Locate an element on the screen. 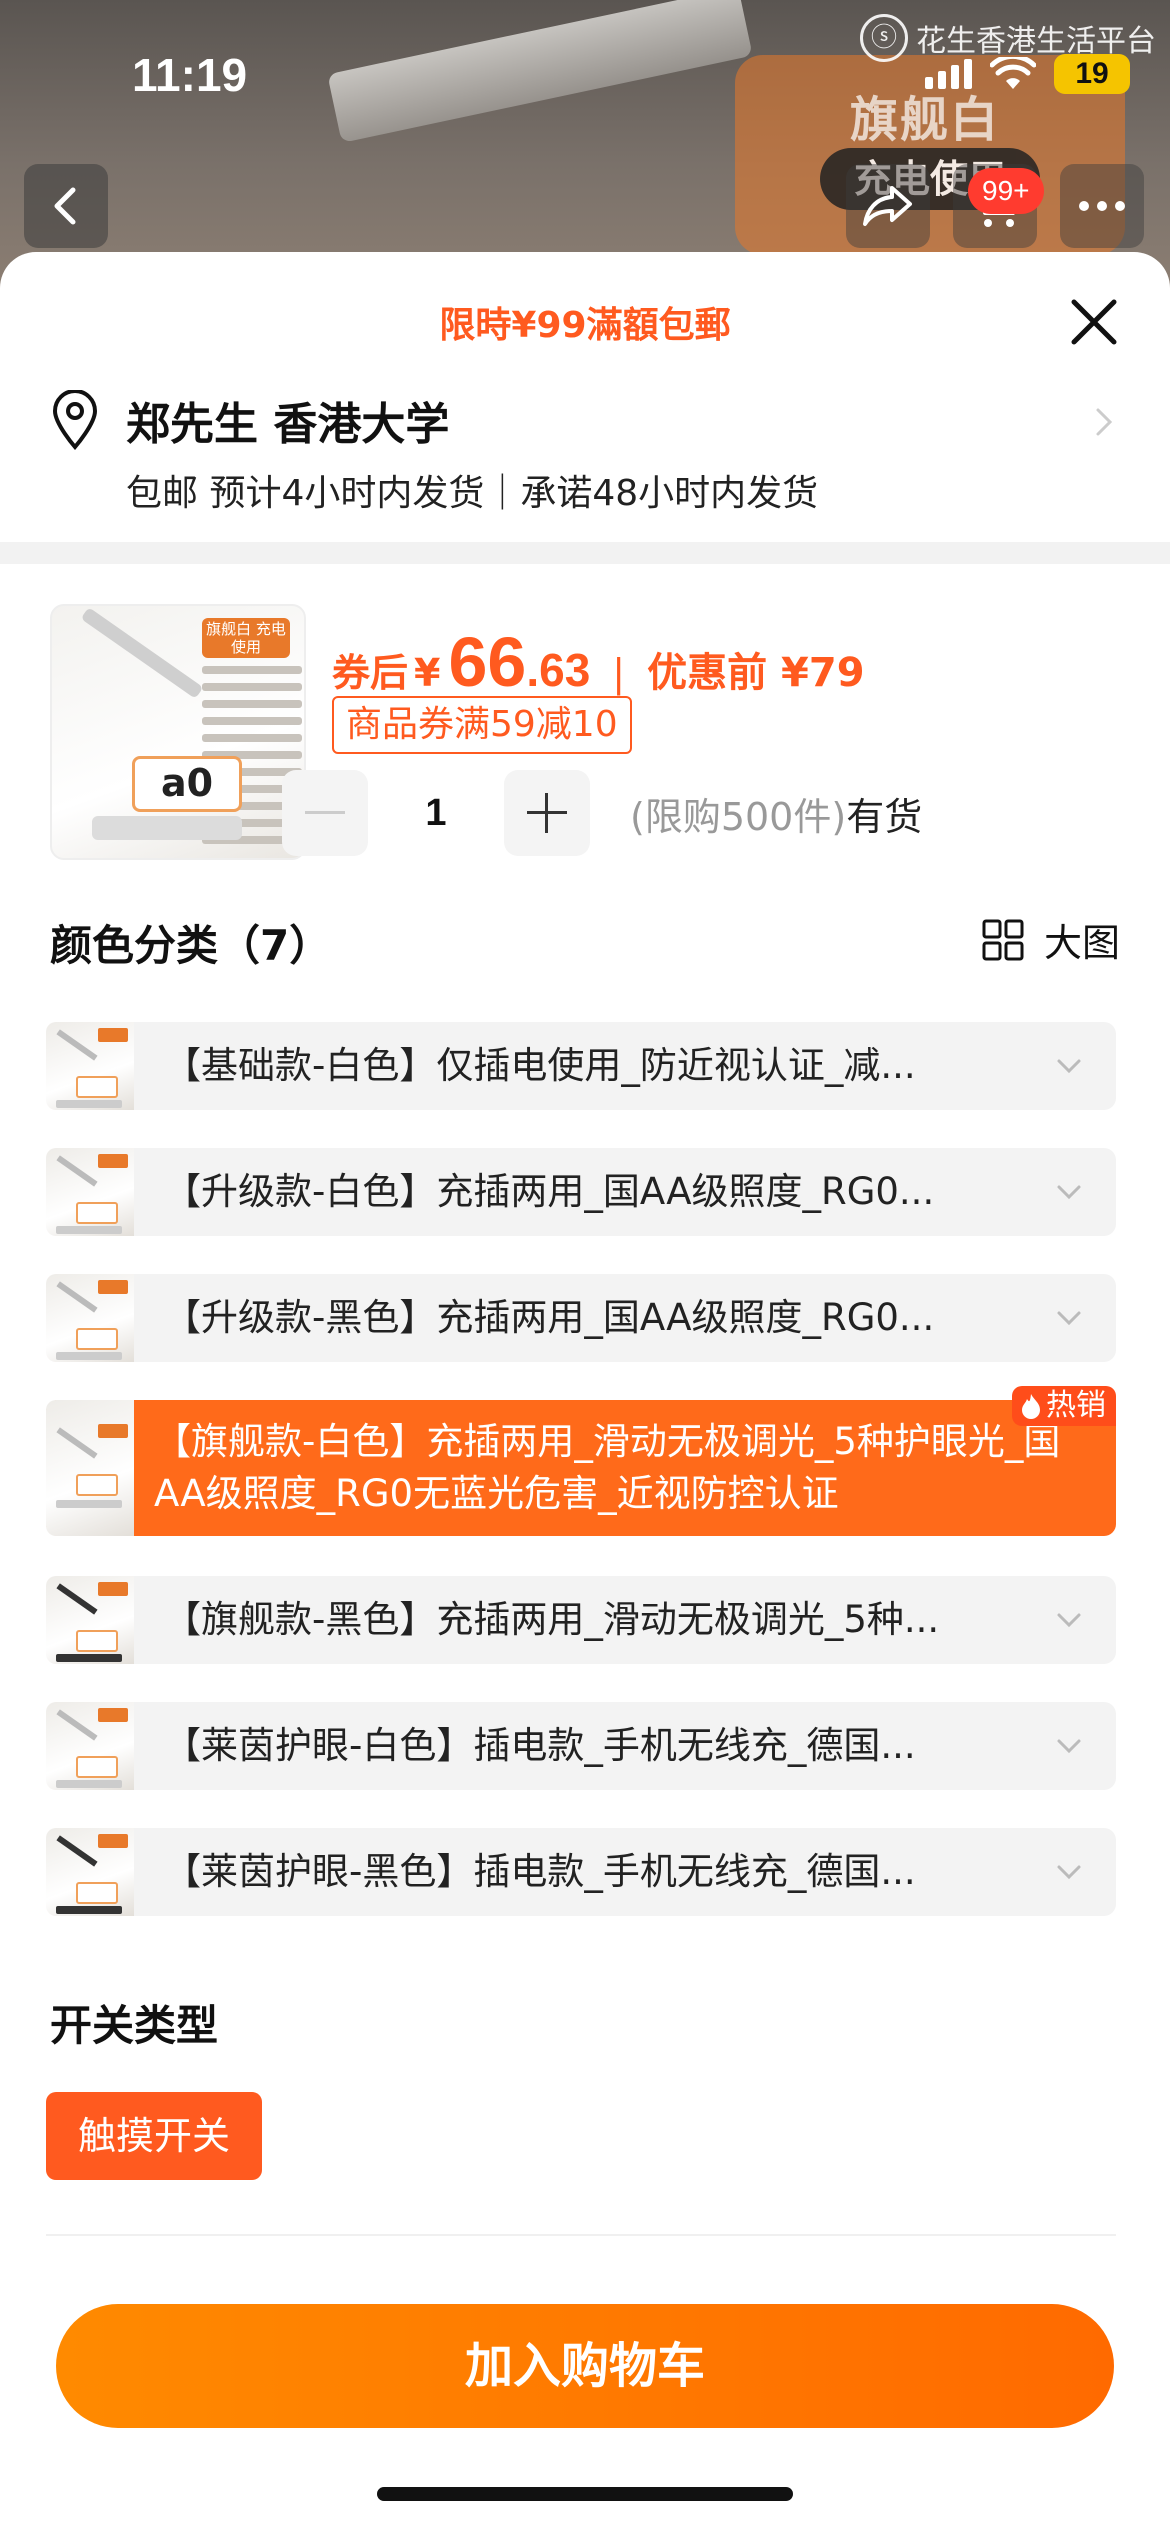 This screenshot has height=2532, width=1170. shipping-address-row: 郑先生 香港大学 包邮 预计4小时内发货｜承诺48小时内发货 is located at coordinates (585, 462).